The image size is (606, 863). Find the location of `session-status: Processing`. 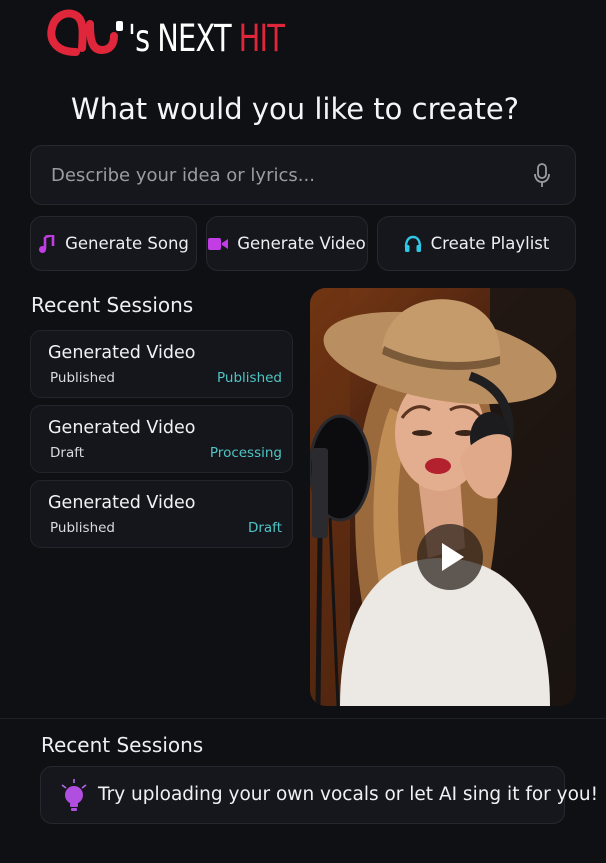

session-status: Processing is located at coordinates (245, 453).